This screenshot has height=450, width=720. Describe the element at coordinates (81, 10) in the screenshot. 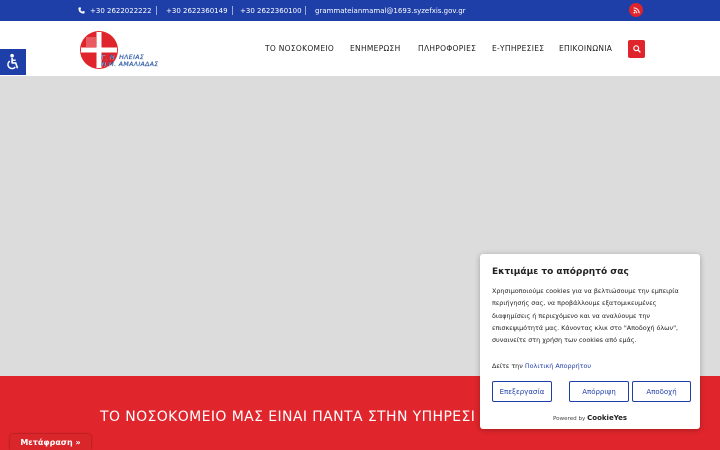

I see `phone-icon` at that location.